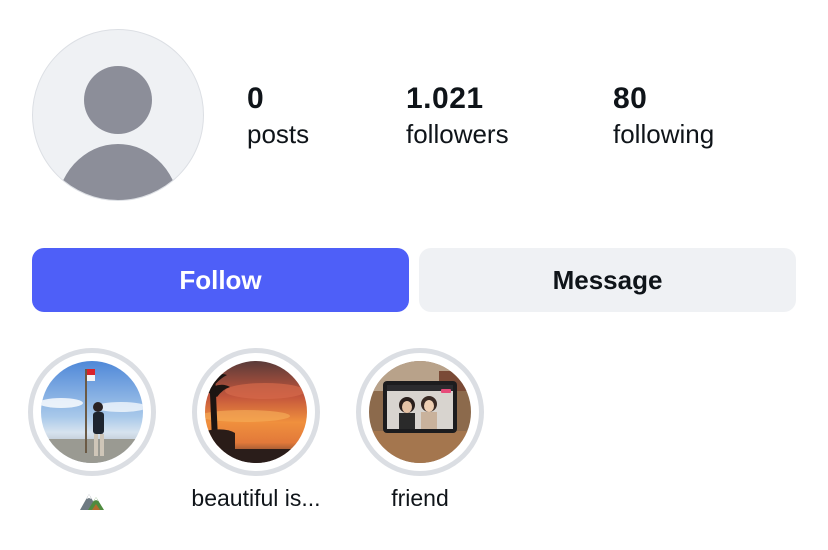 The height and width of the screenshot is (550, 828). I want to click on followers-label: followers, so click(457, 134).